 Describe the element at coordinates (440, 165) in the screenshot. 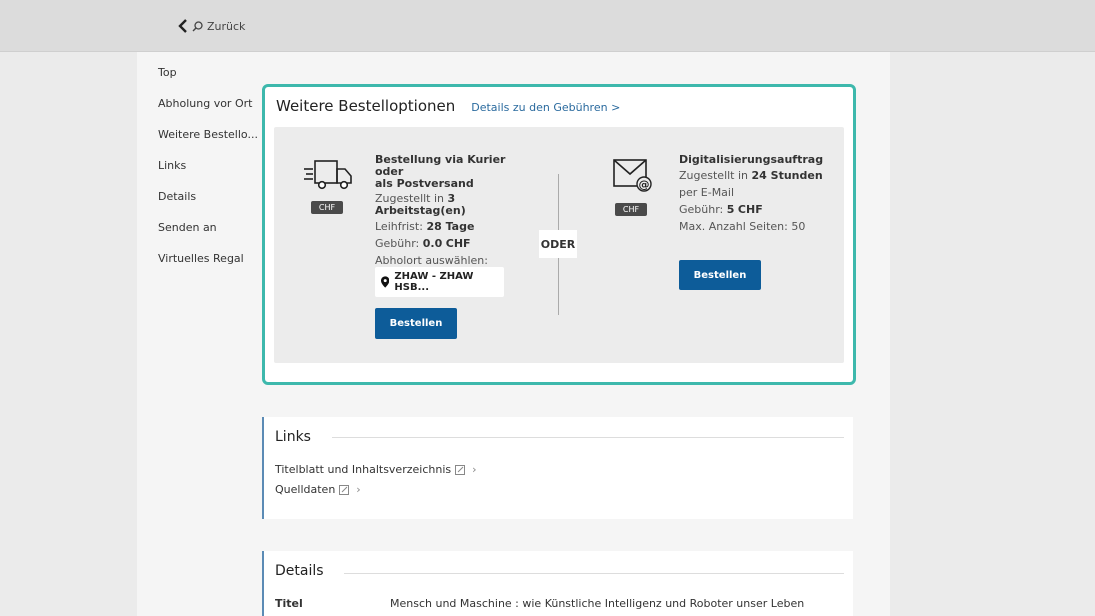

I see `courier-option-title-line1: Bestellung via Kurier oder` at that location.